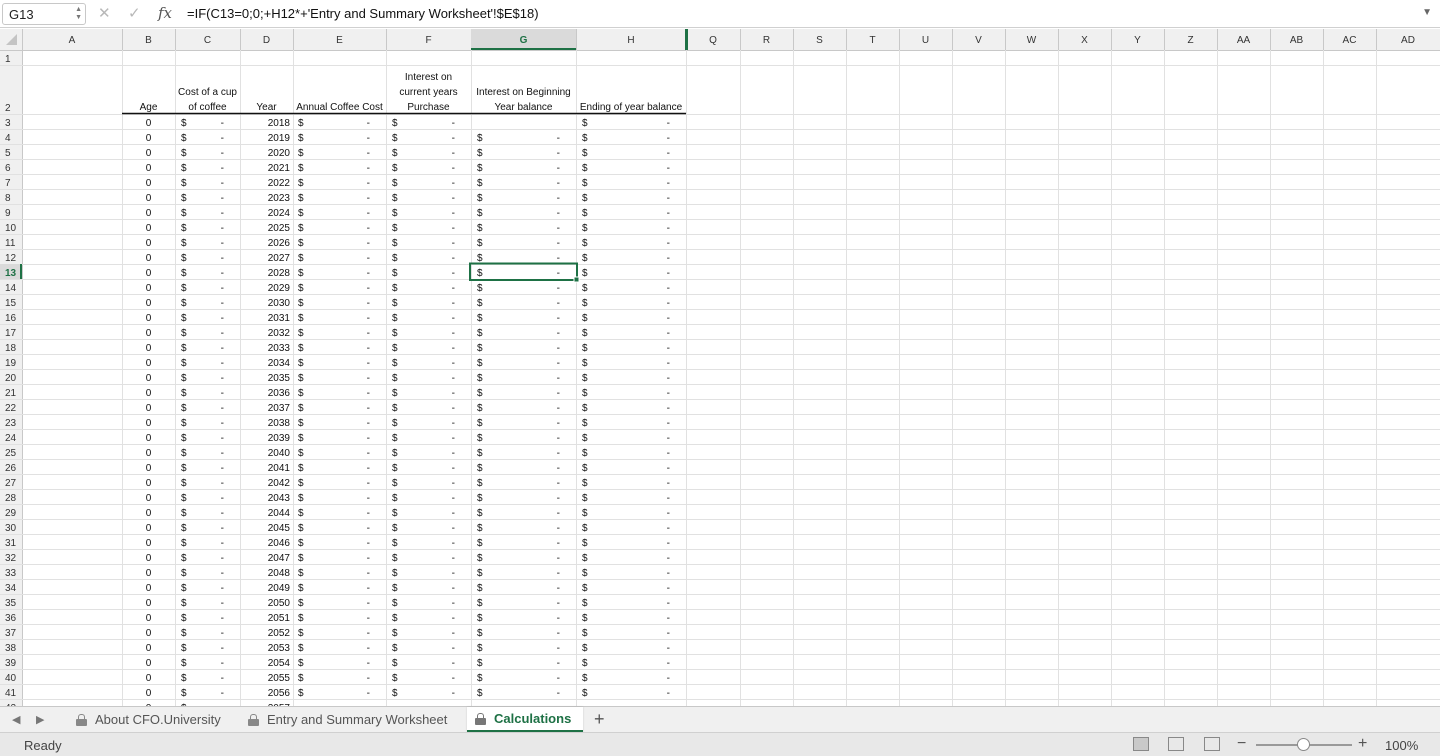  I want to click on zoom-slider-handle, so click(1303, 744).